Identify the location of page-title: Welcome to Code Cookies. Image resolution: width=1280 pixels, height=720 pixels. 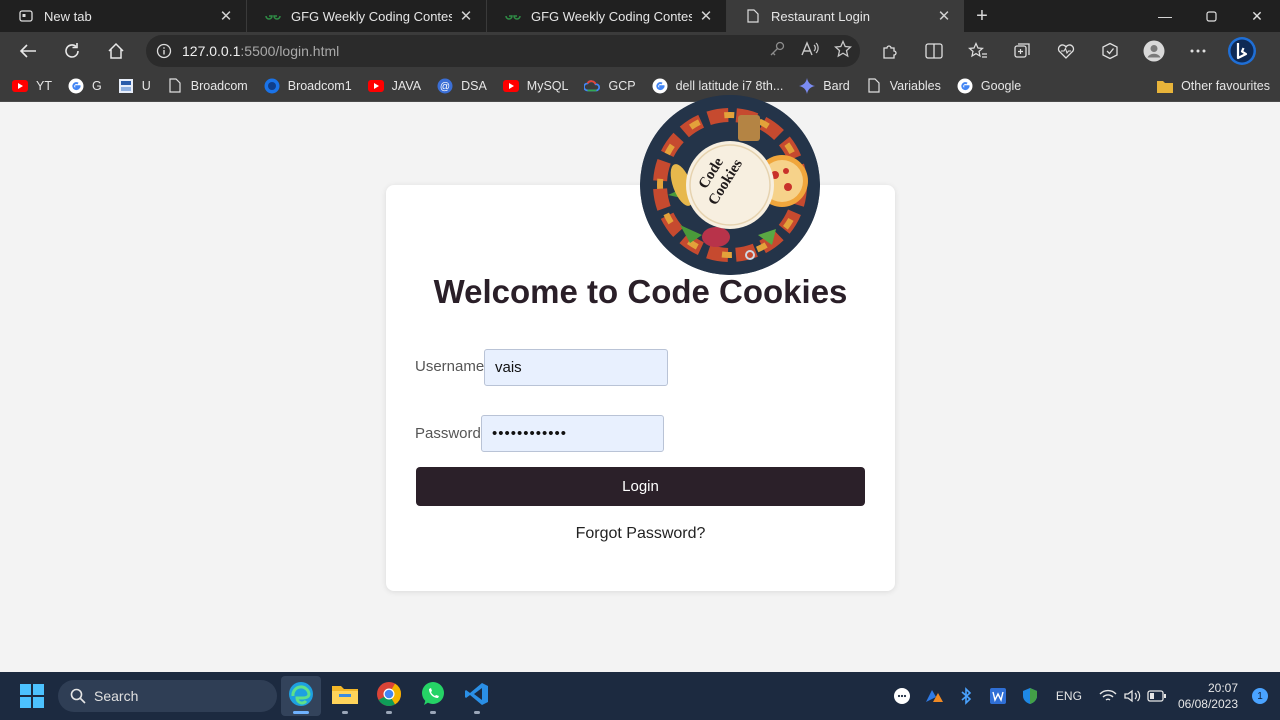
(640, 291).